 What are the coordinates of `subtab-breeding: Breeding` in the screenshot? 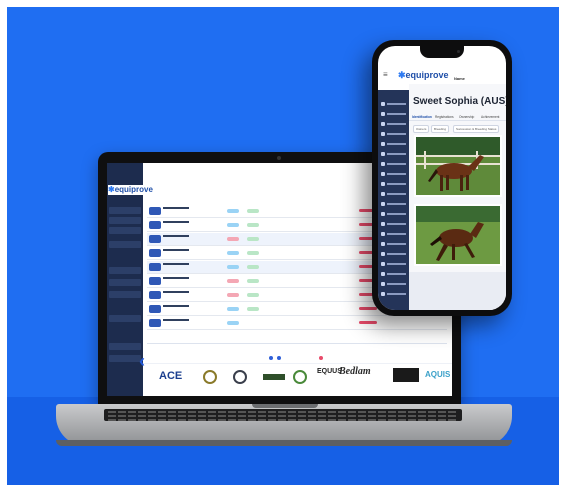 It's located at (440, 129).